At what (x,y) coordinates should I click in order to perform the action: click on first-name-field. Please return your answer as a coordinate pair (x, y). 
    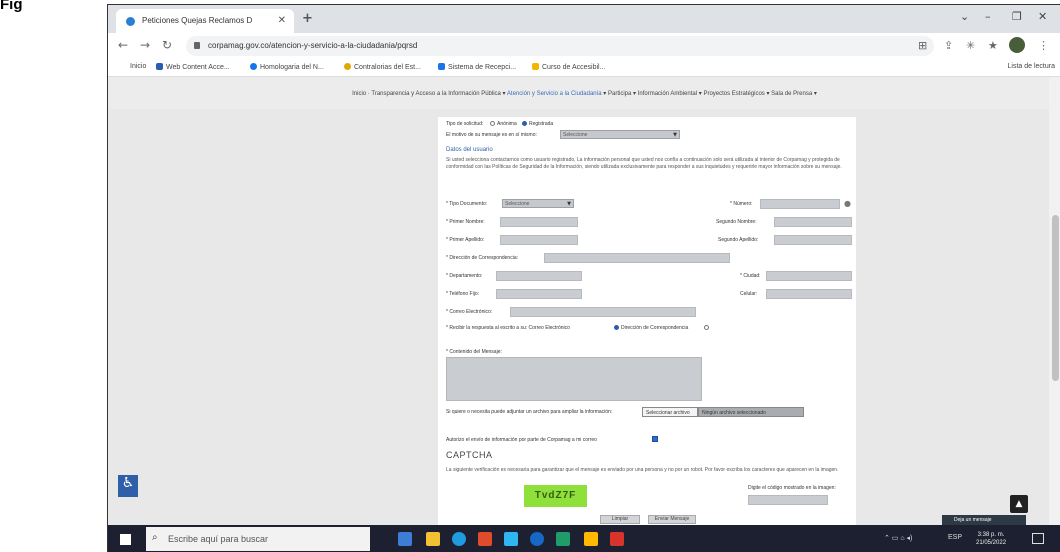
    Looking at the image, I should click on (539, 222).